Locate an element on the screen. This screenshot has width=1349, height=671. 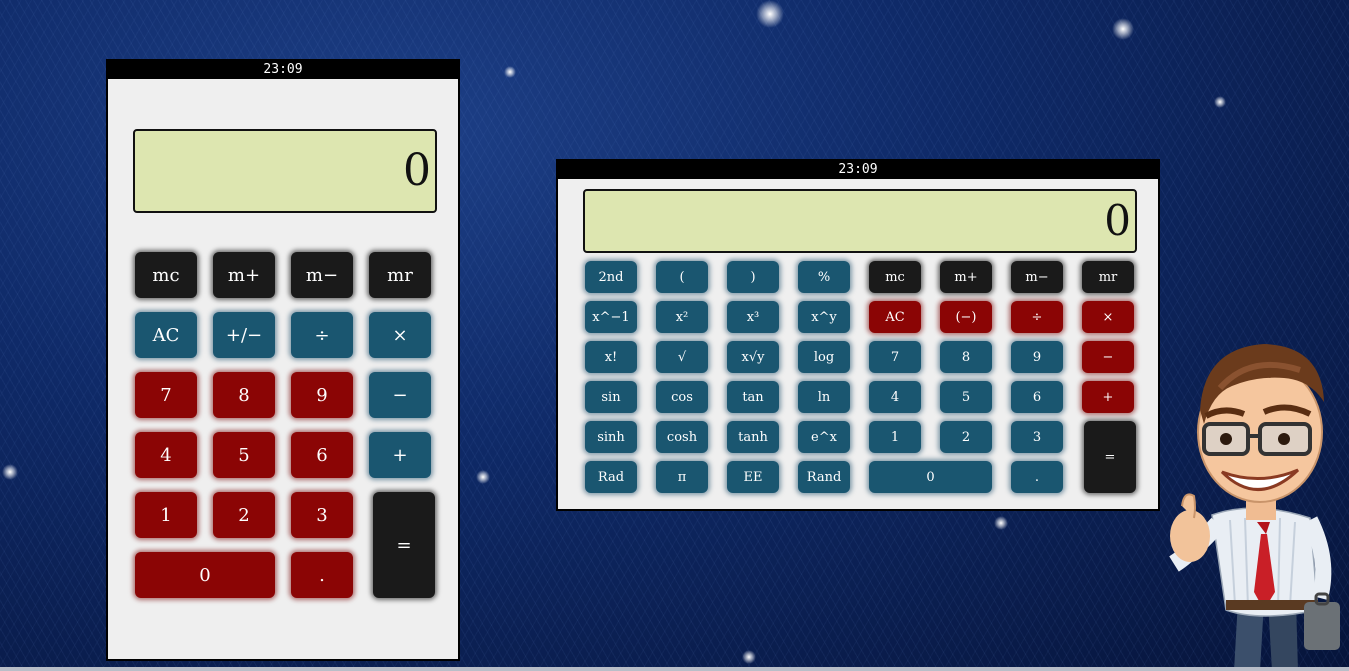
log-button: log is located at coordinates (824, 357).